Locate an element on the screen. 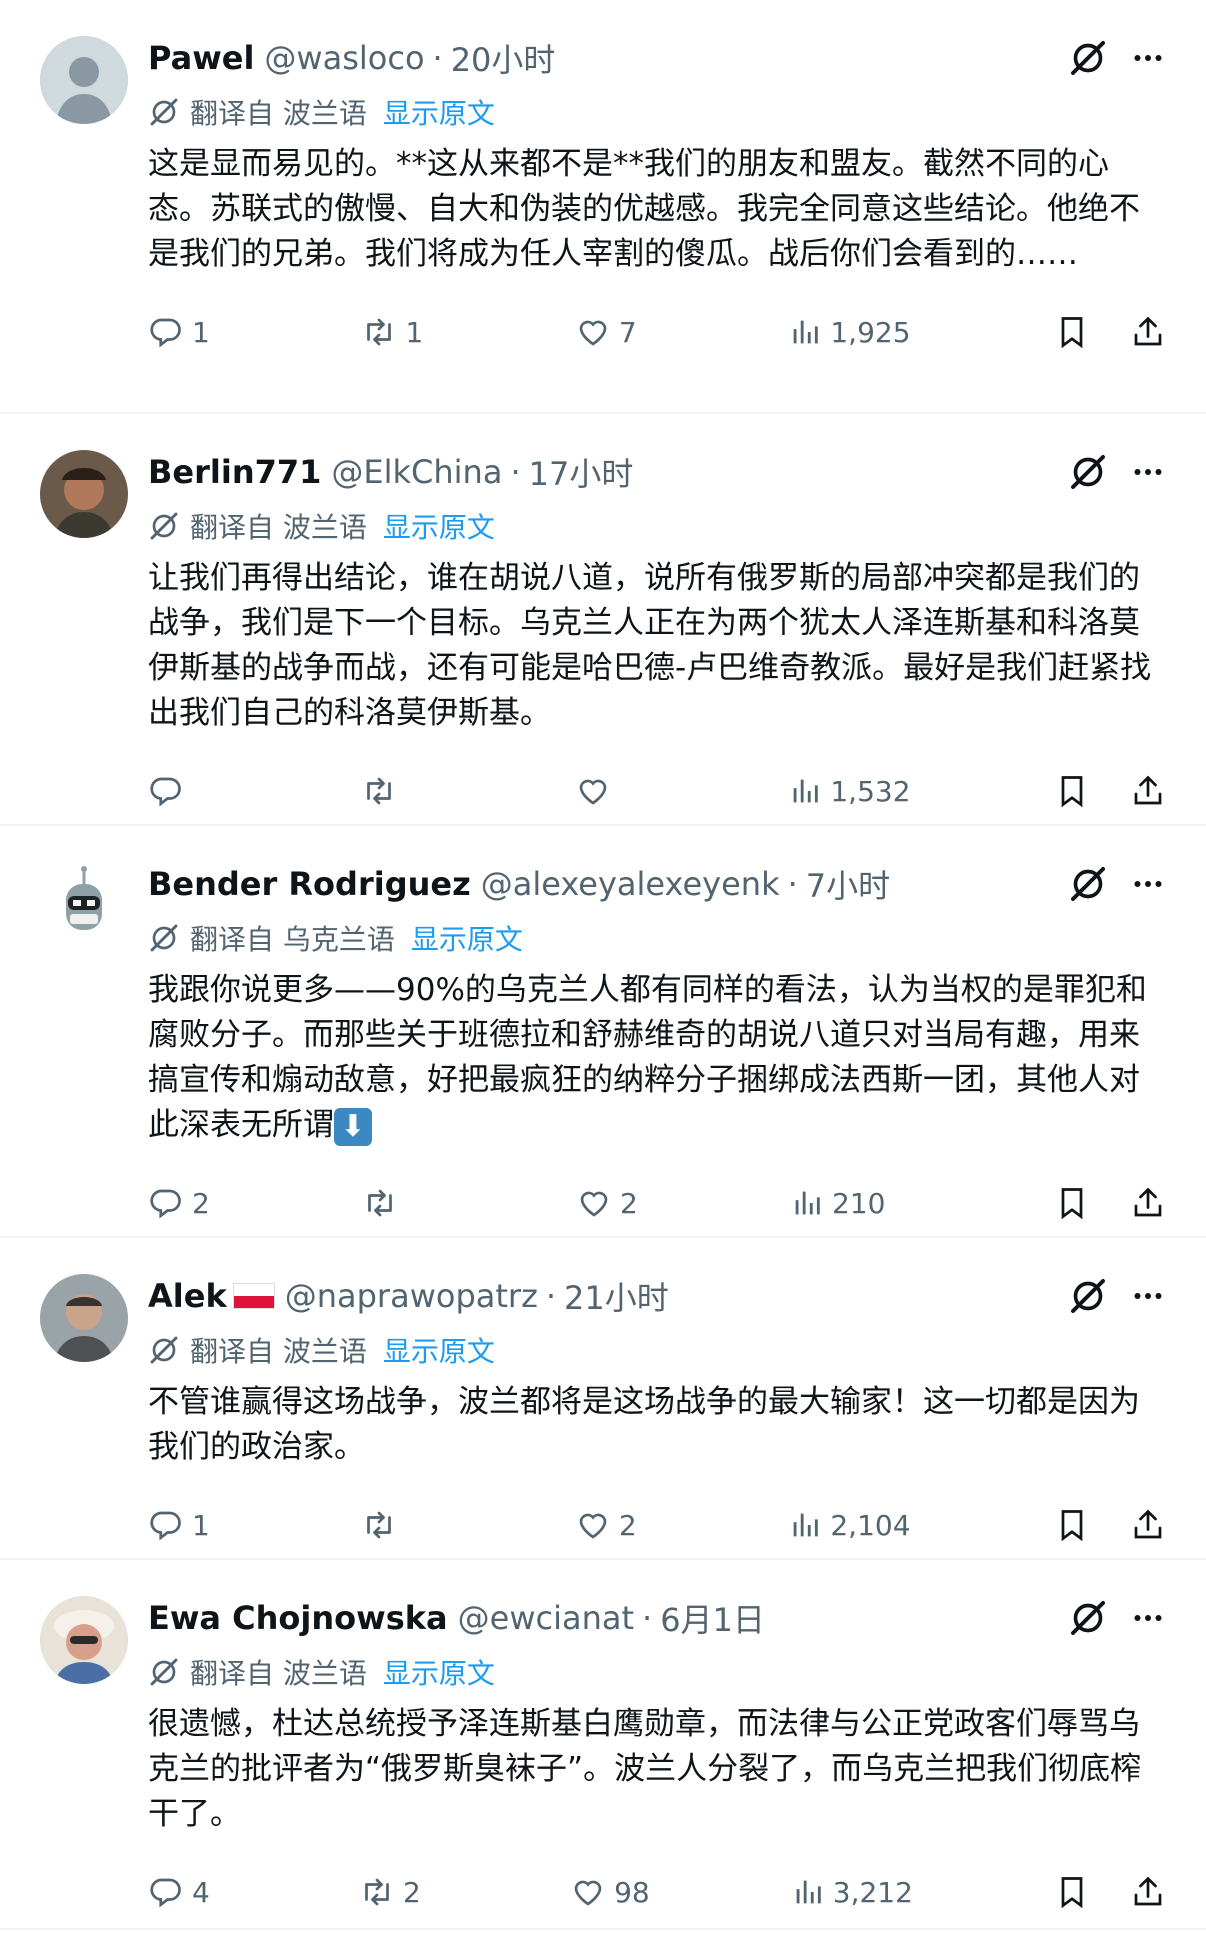 The image size is (1206, 1935). timestamp: 17小时 is located at coordinates (581, 472).